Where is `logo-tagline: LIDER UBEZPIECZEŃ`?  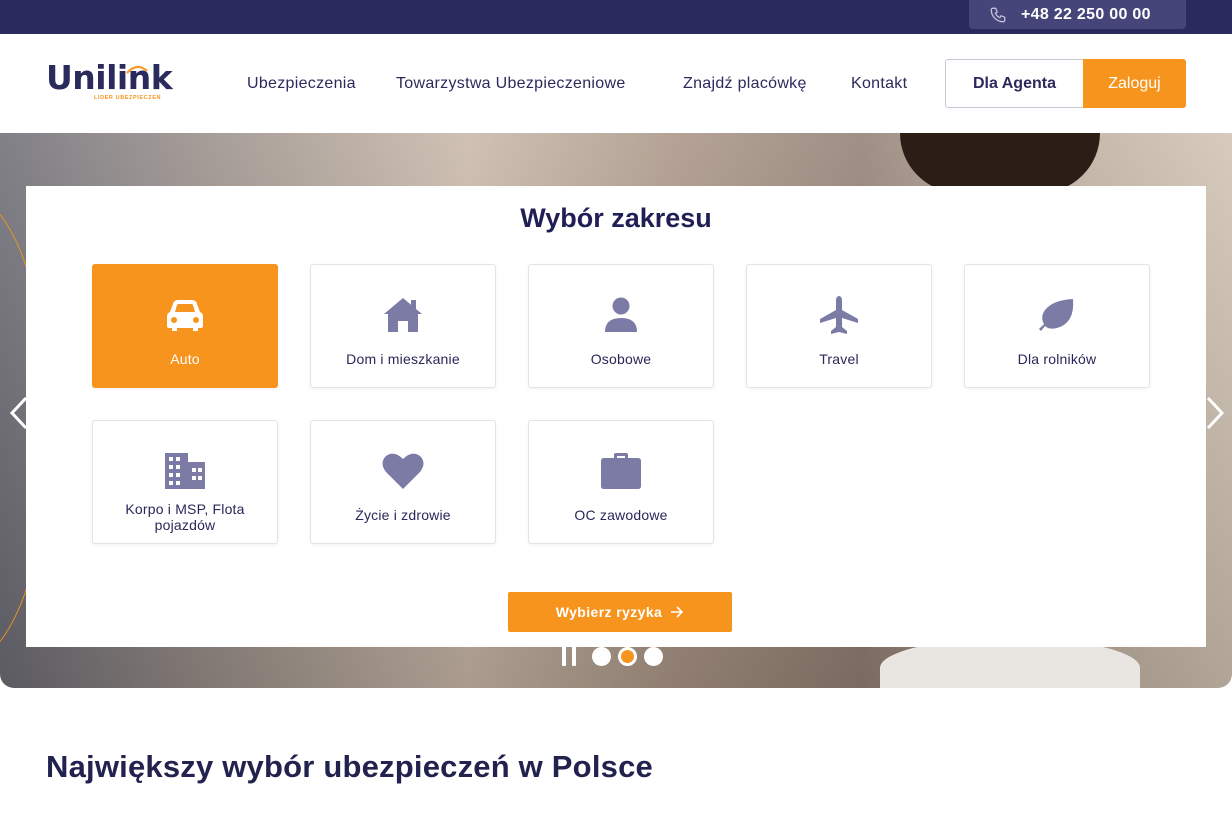
logo-tagline: LIDER UBEZPIECZEŃ is located at coordinates (128, 98).